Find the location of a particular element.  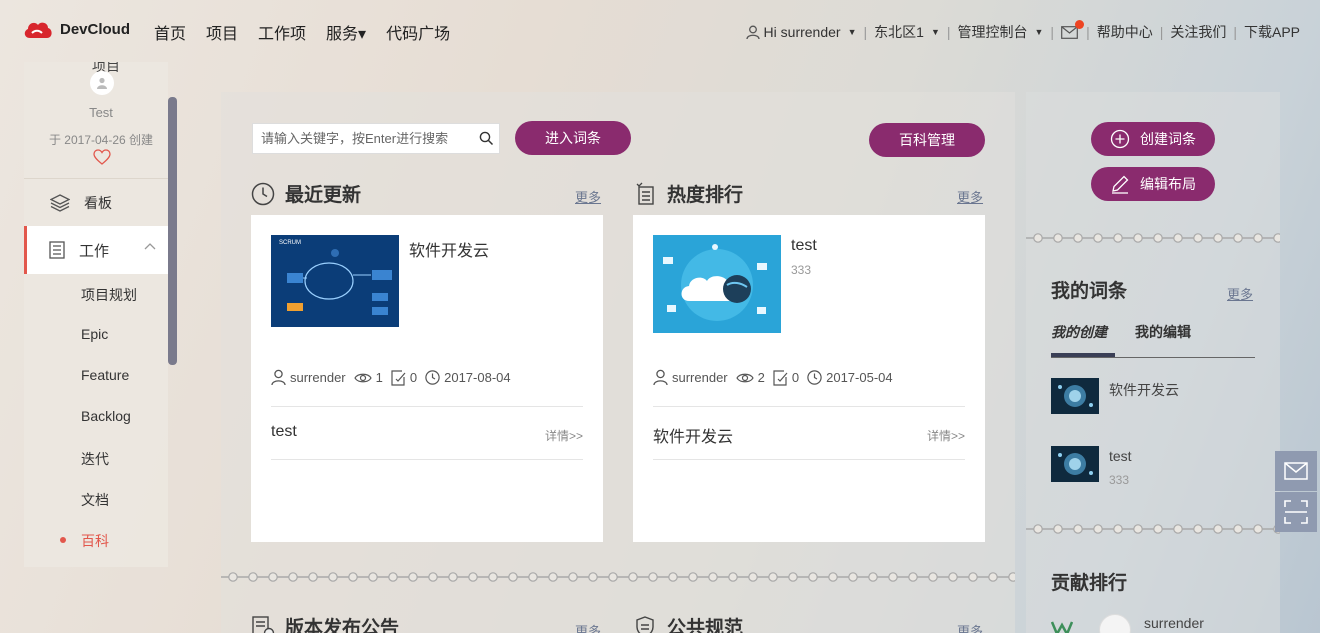

entry-title: 软件开发云 is located at coordinates (449, 249).